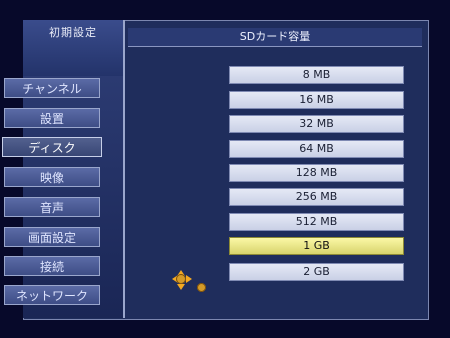 Image resolution: width=450 pixels, height=338 pixels. Describe the element at coordinates (73, 32) in the screenshot. I see `sidebar-title: 初期設定` at that location.